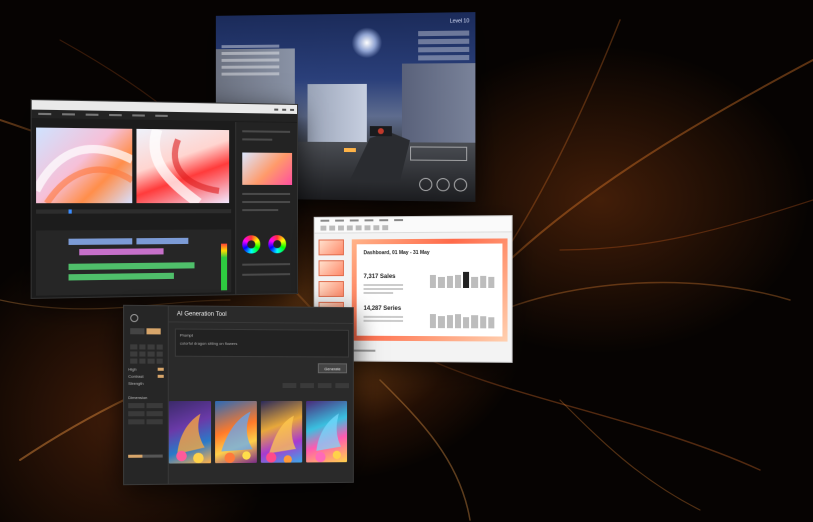  I want to click on strength-slider, so click(145, 456).